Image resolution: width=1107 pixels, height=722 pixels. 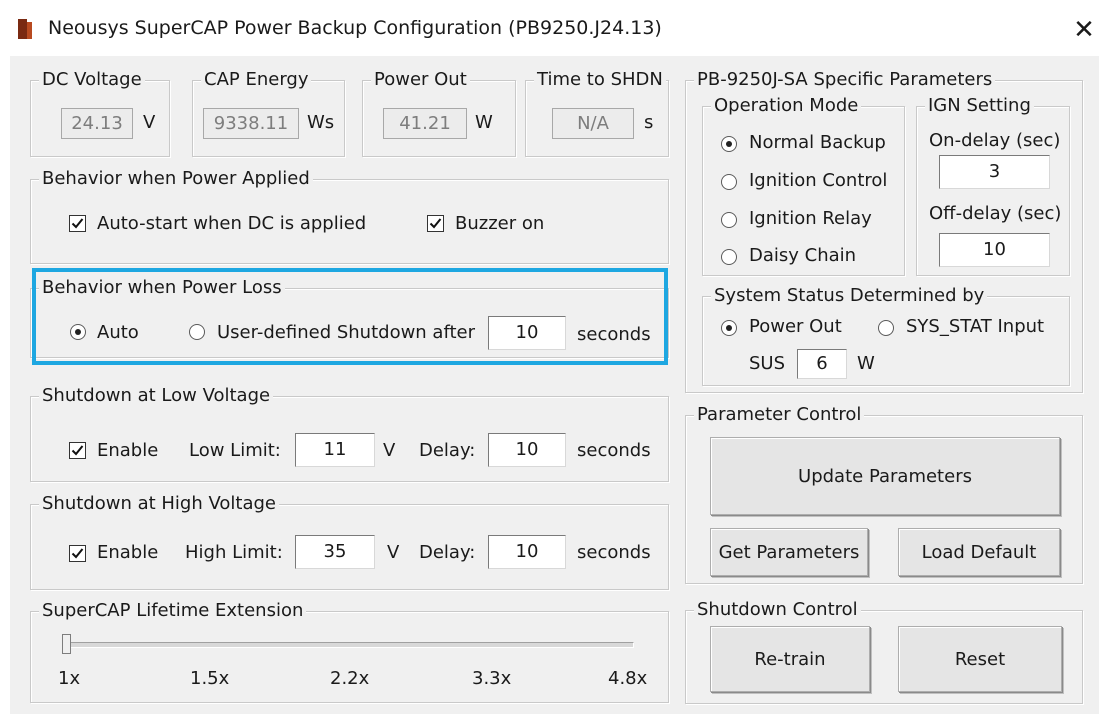 What do you see at coordinates (256, 80) in the screenshot?
I see `cap-energy-label: CAP Energy` at bounding box center [256, 80].